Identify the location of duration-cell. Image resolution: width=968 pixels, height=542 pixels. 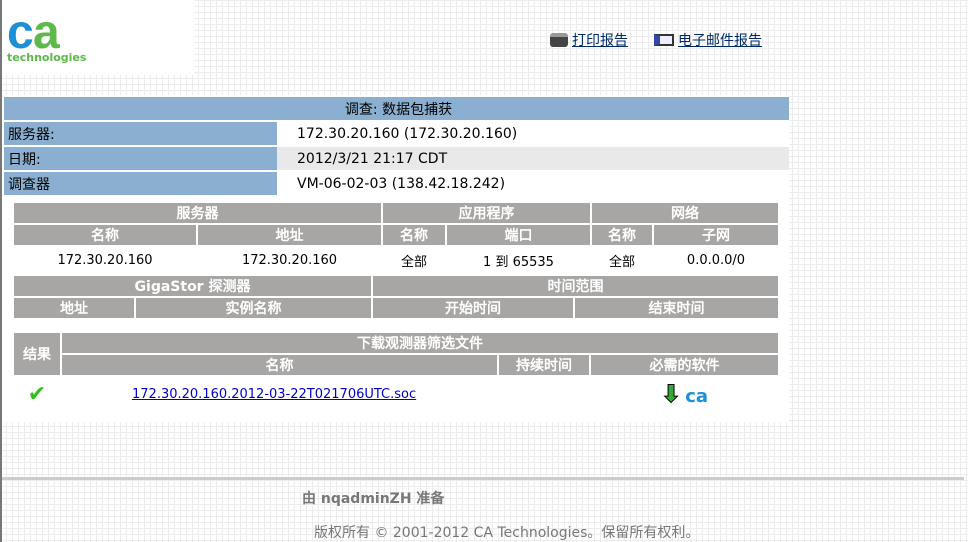
(544, 394).